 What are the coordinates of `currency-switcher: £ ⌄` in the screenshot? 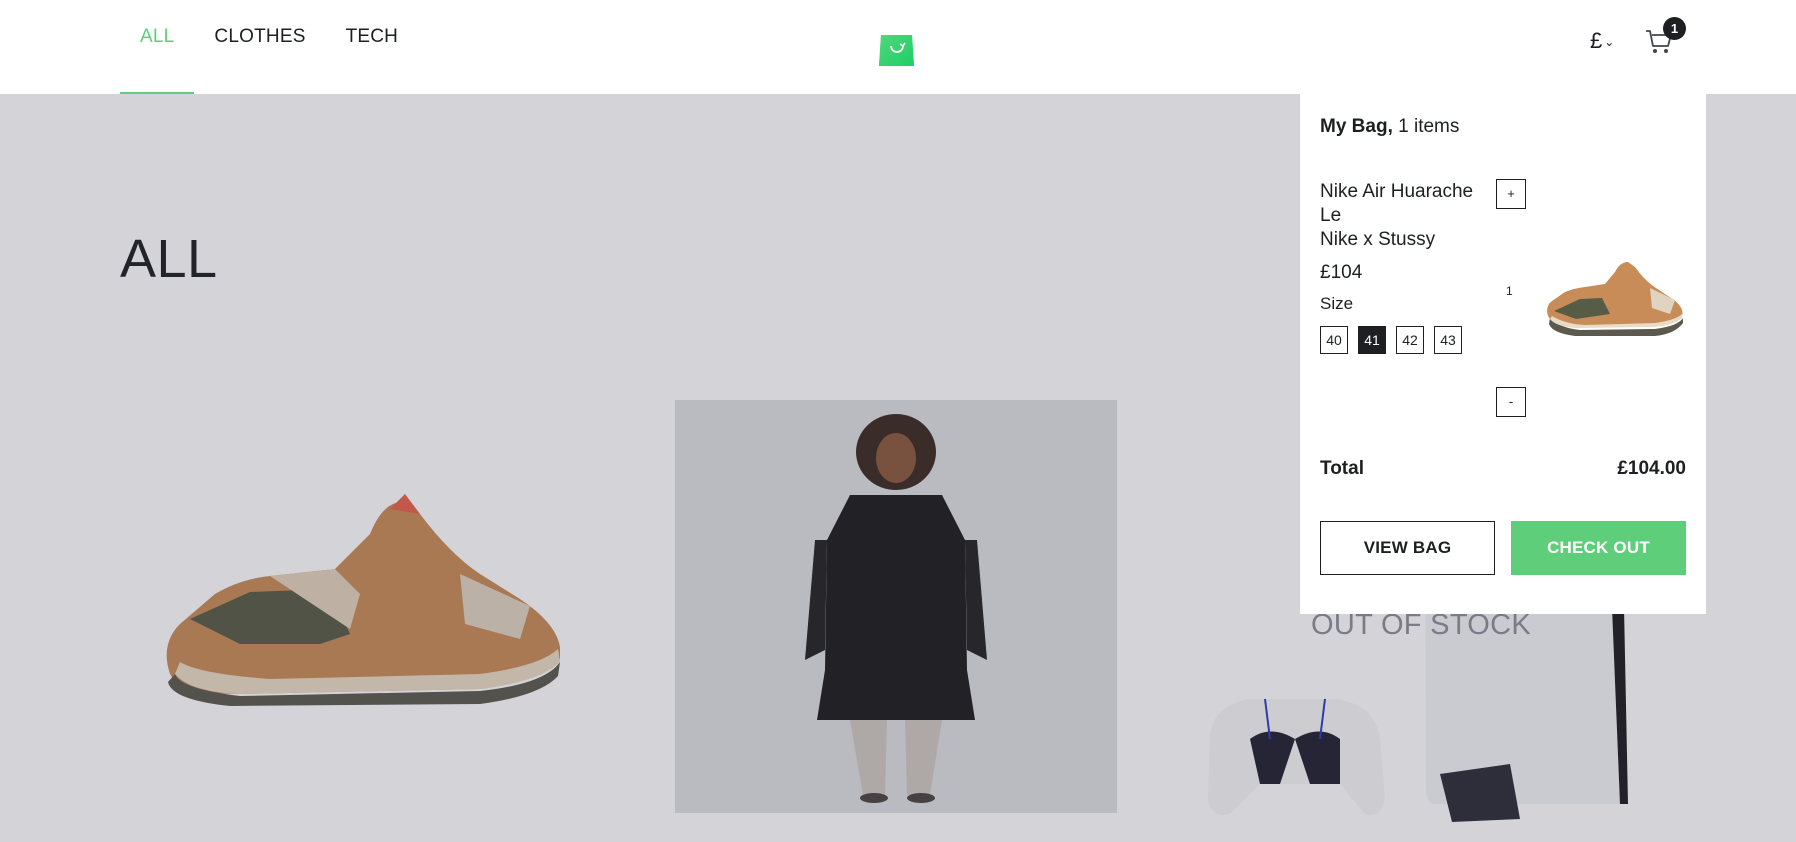 It's located at (1602, 41).